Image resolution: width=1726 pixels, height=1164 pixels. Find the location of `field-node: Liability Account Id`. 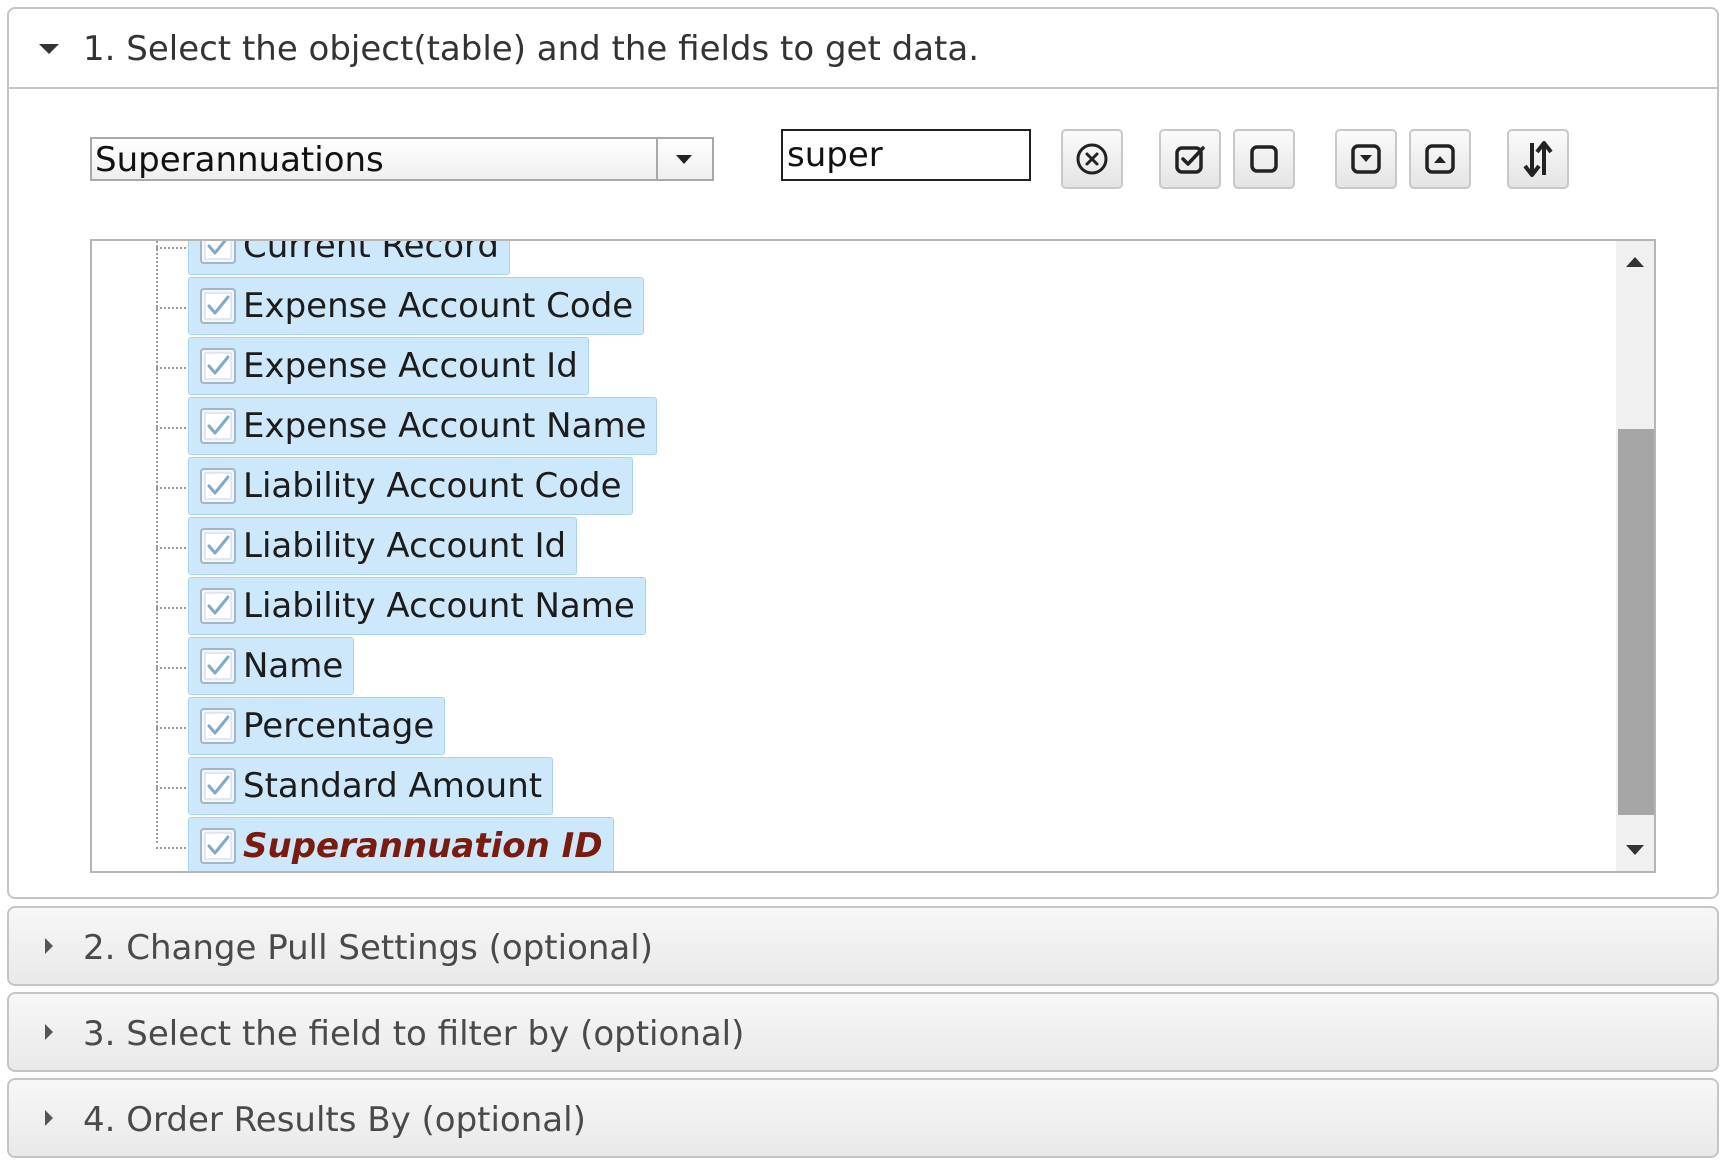

field-node: Liability Account Id is located at coordinates (383, 546).